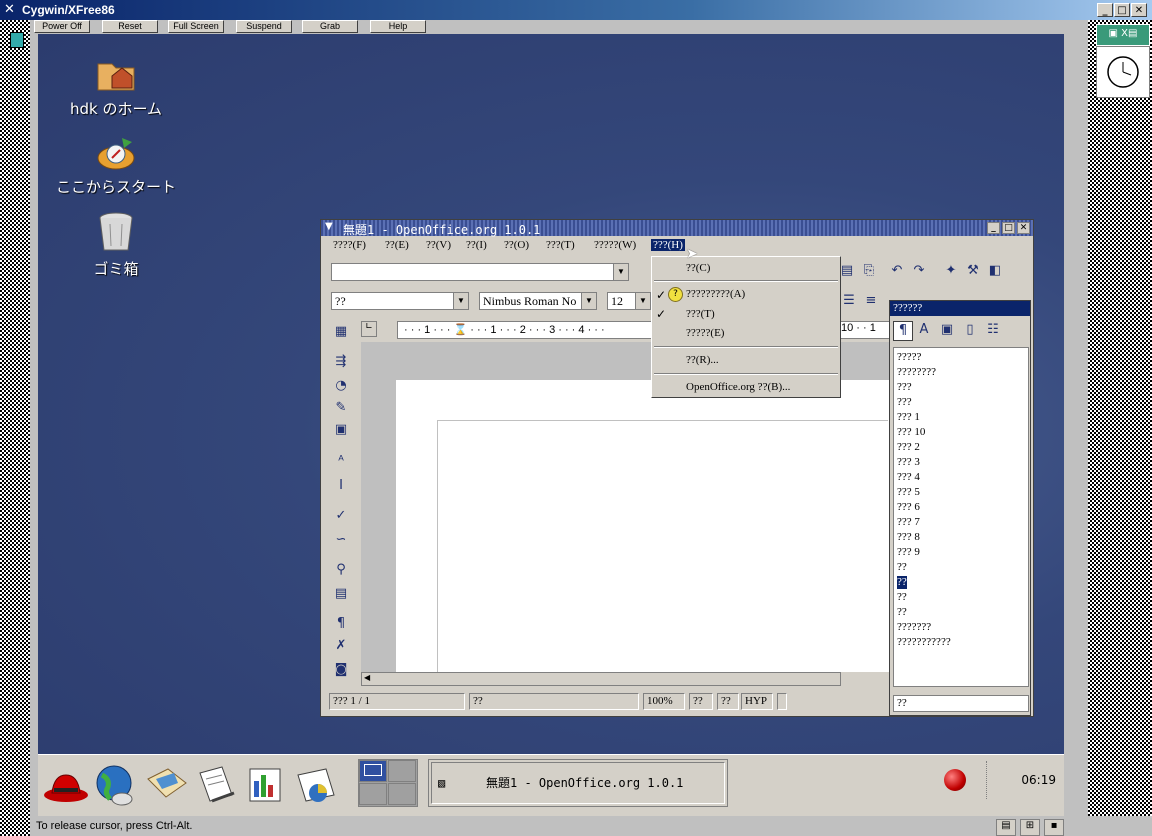 The height and width of the screenshot is (836, 1152). Describe the element at coordinates (341, 516) in the screenshot. I see `spellcheck-icon: ✓` at that location.